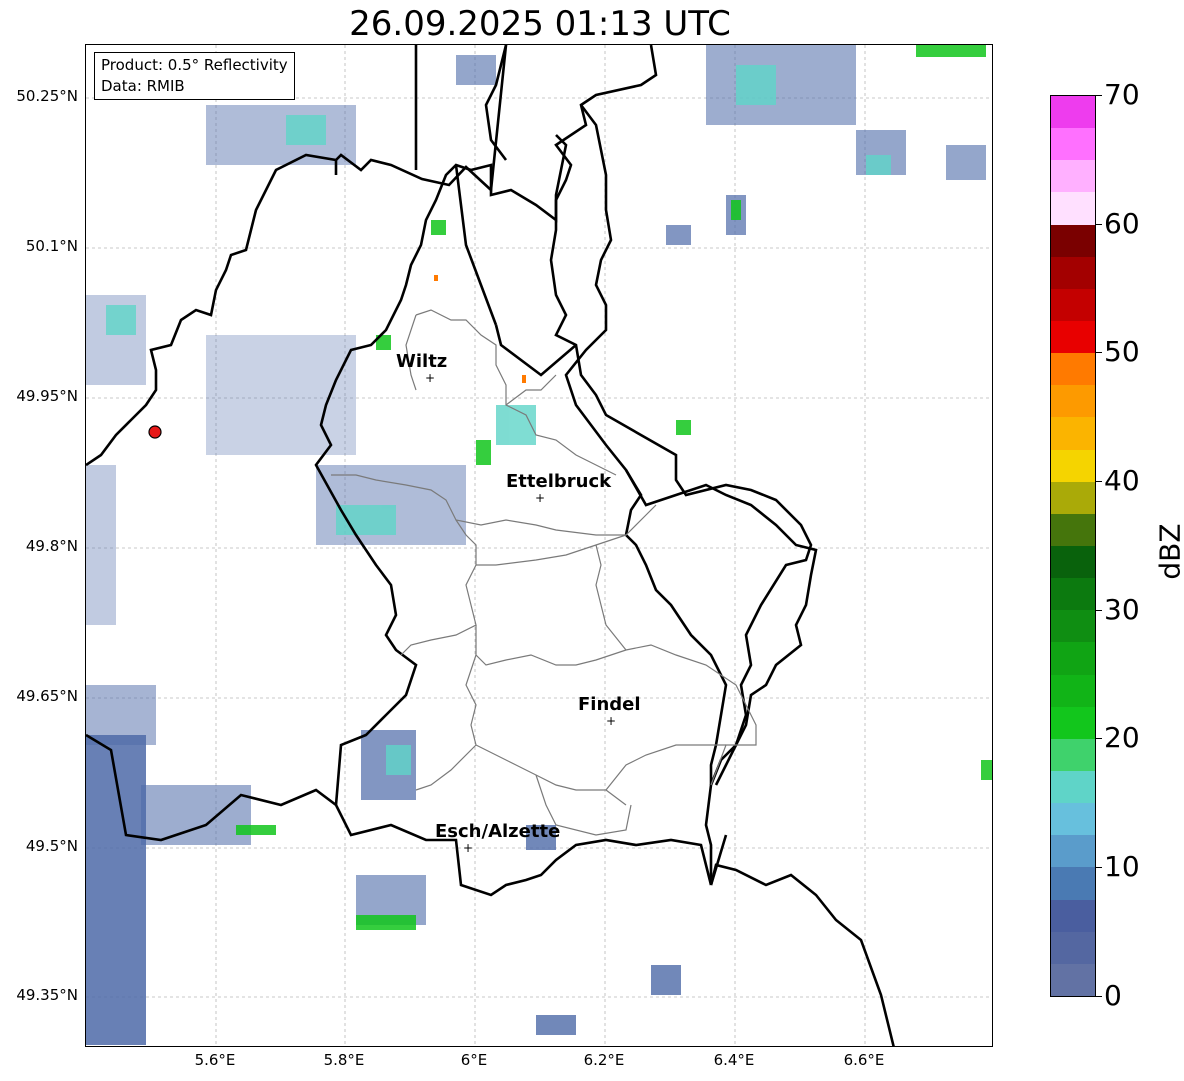 This screenshot has width=1184, height=1081. I want to click on colorbar, so click(1073, 546).